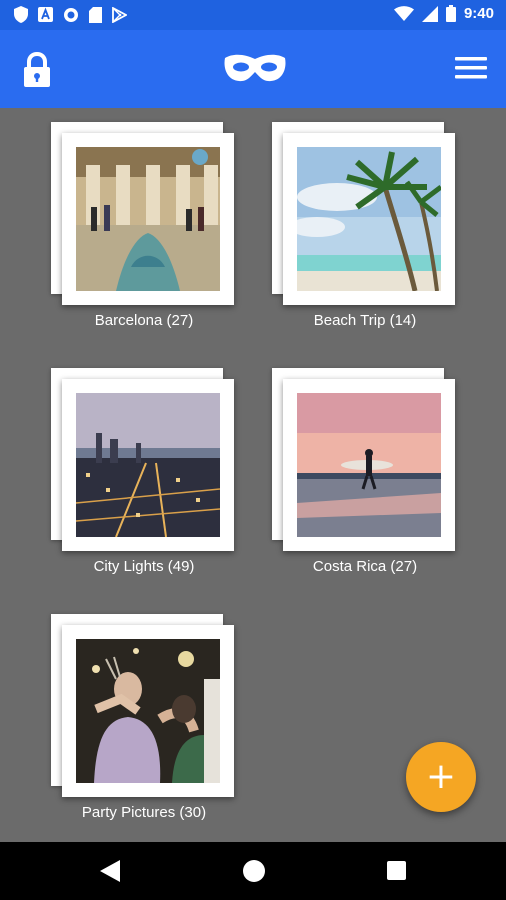 This screenshot has width=506, height=900. I want to click on nav-back-button, so click(110, 873).